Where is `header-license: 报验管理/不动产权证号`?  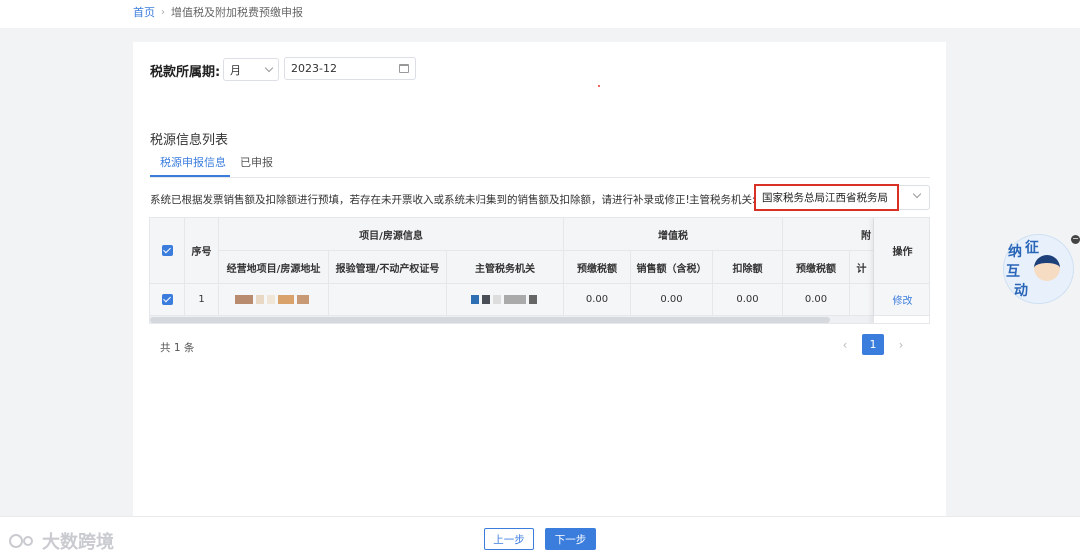
header-license: 报验管理/不动产权证号 is located at coordinates (388, 267).